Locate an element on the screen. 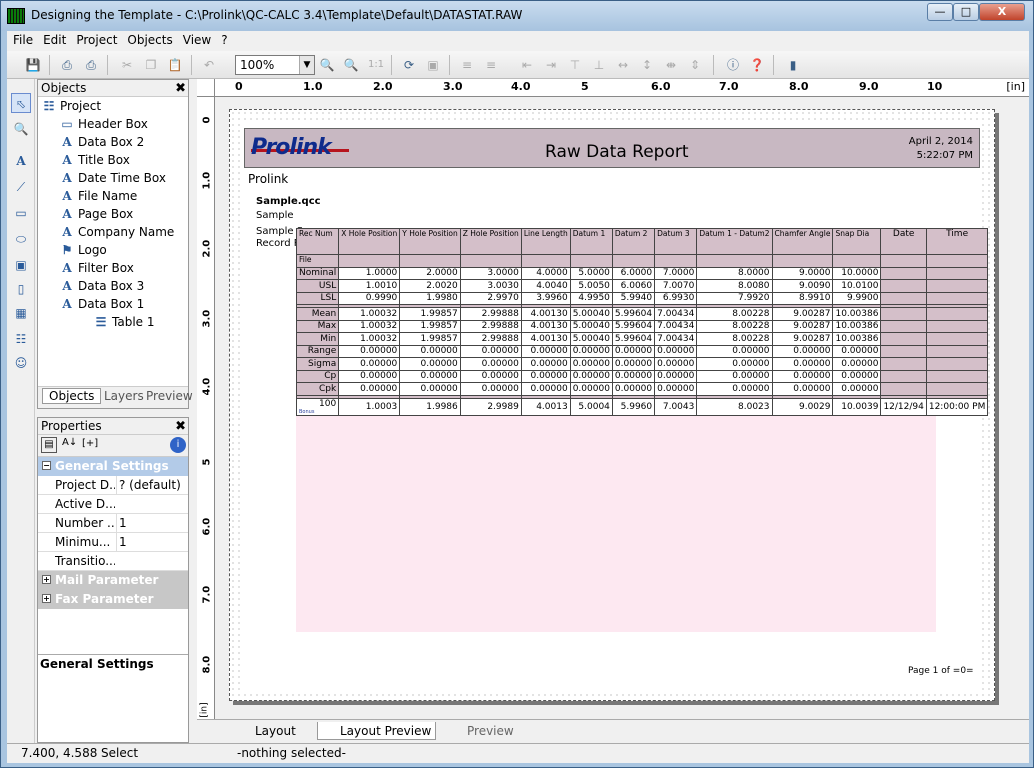 This screenshot has height=768, width=1034. line-tool-icon: ⟋ is located at coordinates (21, 187).